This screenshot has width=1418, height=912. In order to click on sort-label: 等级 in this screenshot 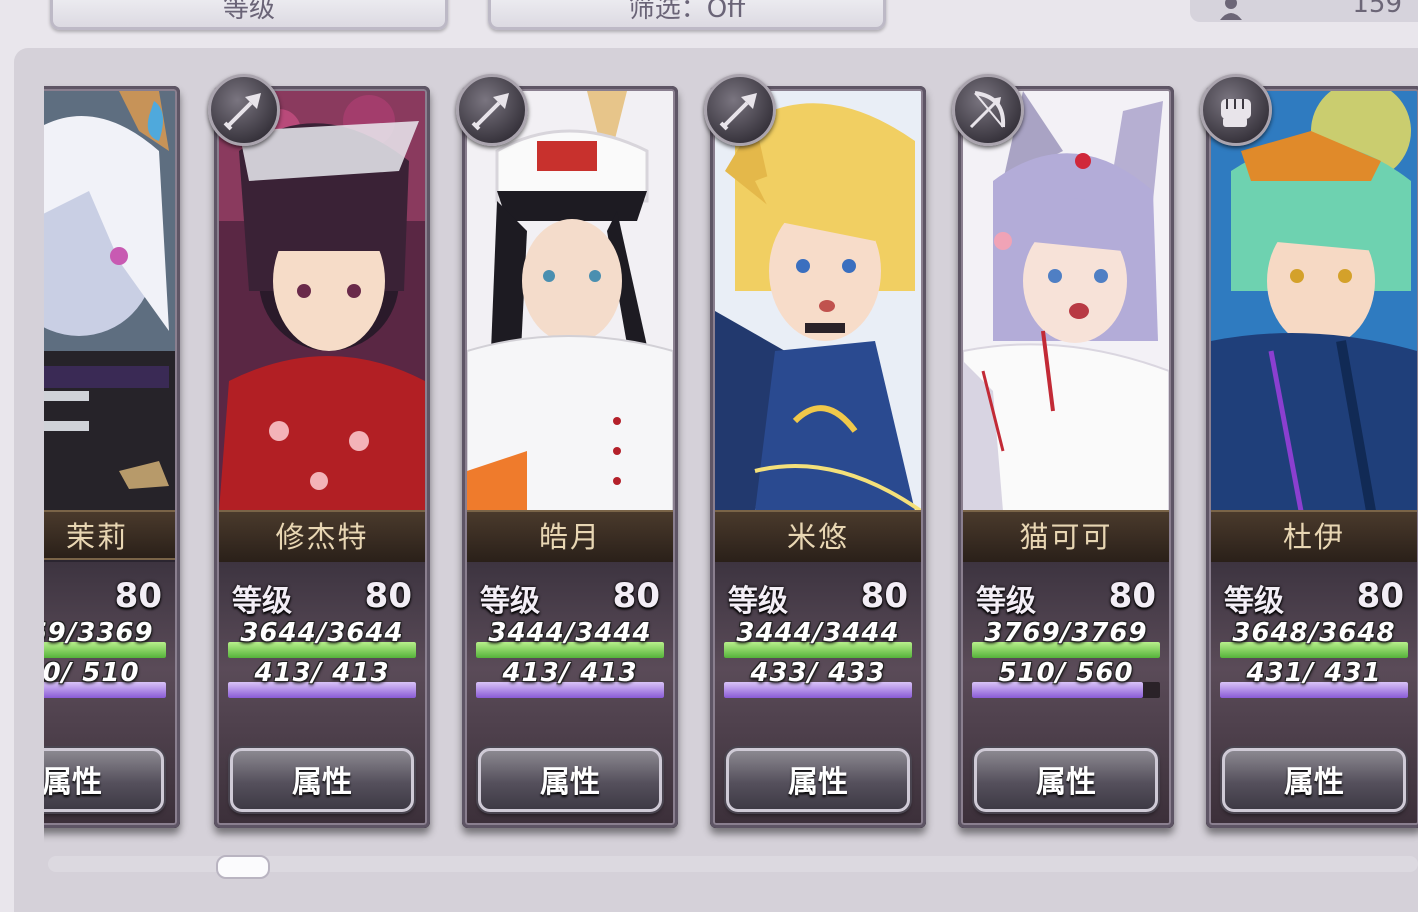, I will do `click(248, 12)`.